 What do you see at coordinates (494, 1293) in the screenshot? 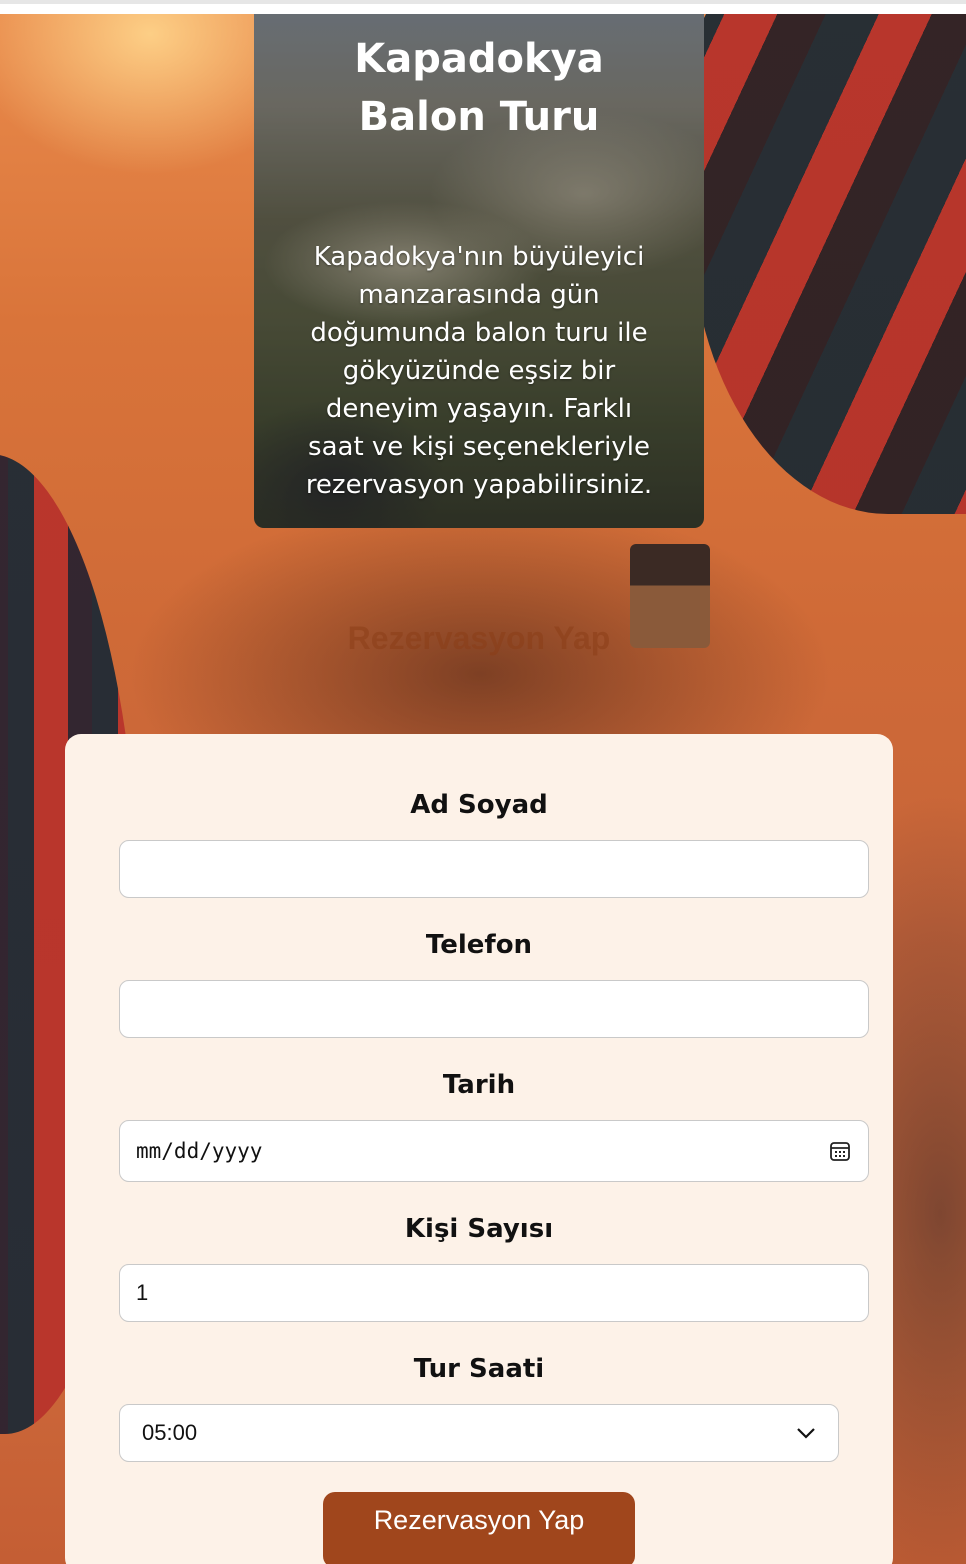
I see `people-count-input` at bounding box center [494, 1293].